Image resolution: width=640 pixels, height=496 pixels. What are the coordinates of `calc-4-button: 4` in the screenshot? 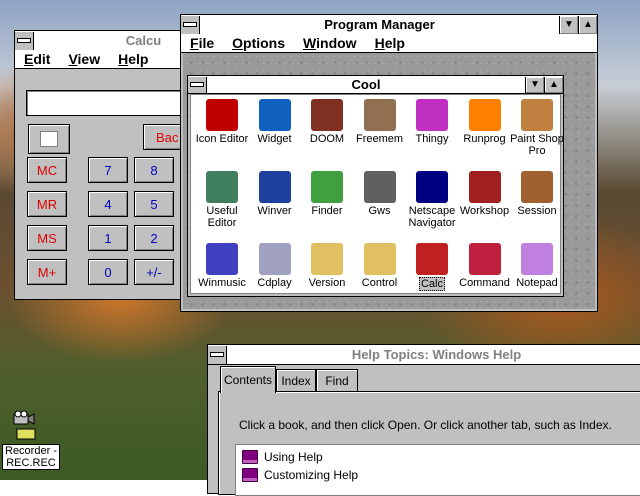 It's located at (108, 204).